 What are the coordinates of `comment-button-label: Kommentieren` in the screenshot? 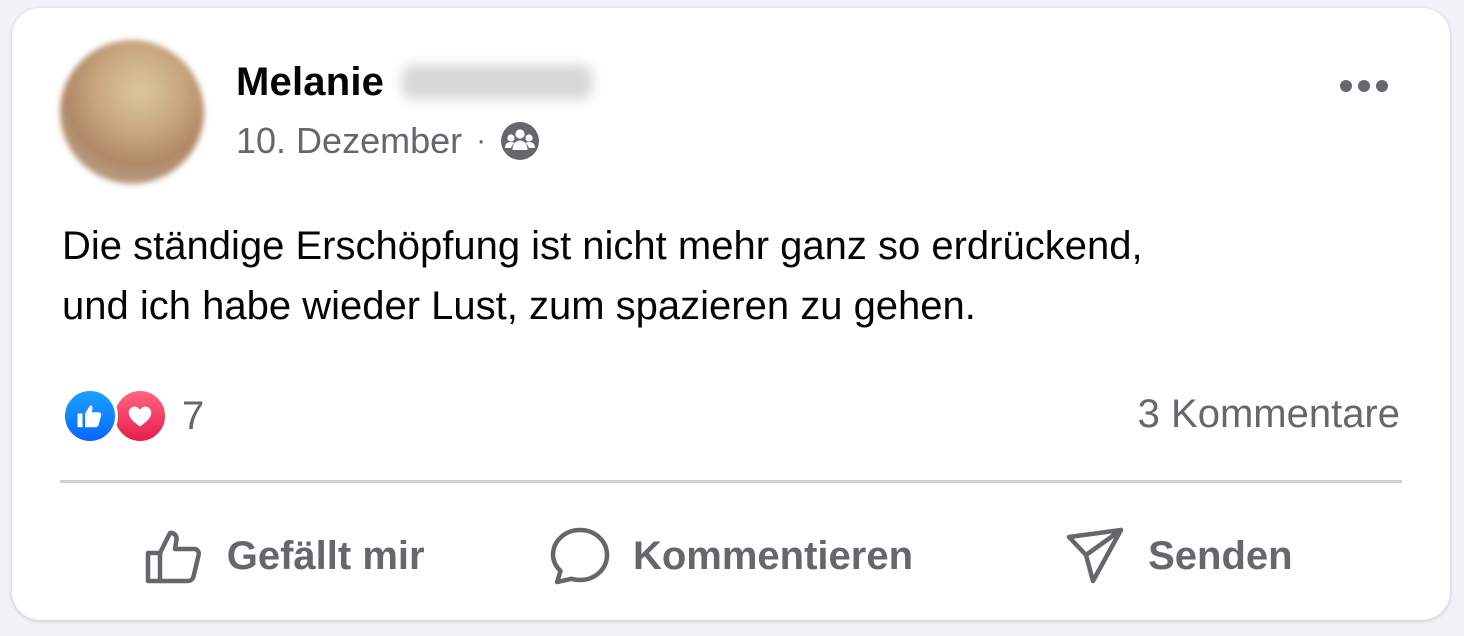 It's located at (773, 555).